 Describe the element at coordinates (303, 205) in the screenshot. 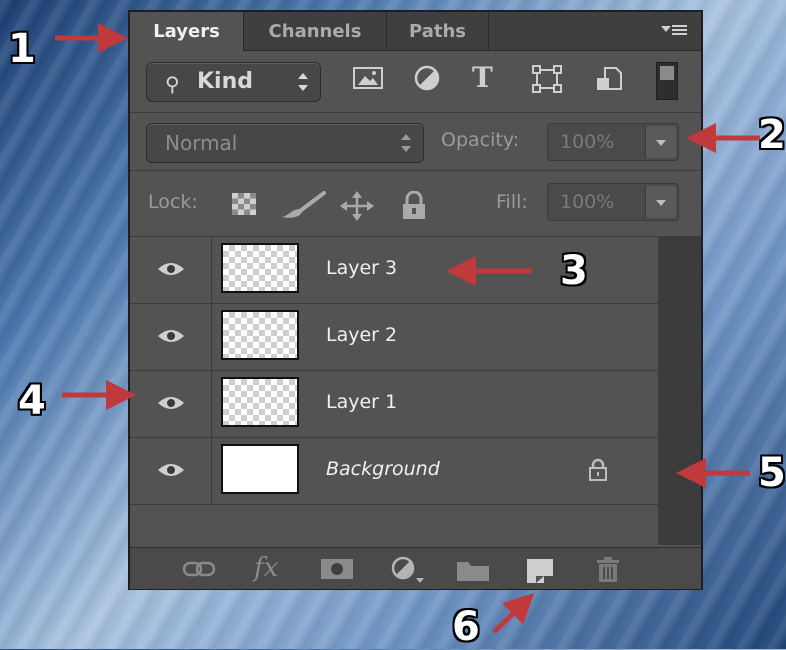

I see `lock-image-pixels-brush-icon` at that location.